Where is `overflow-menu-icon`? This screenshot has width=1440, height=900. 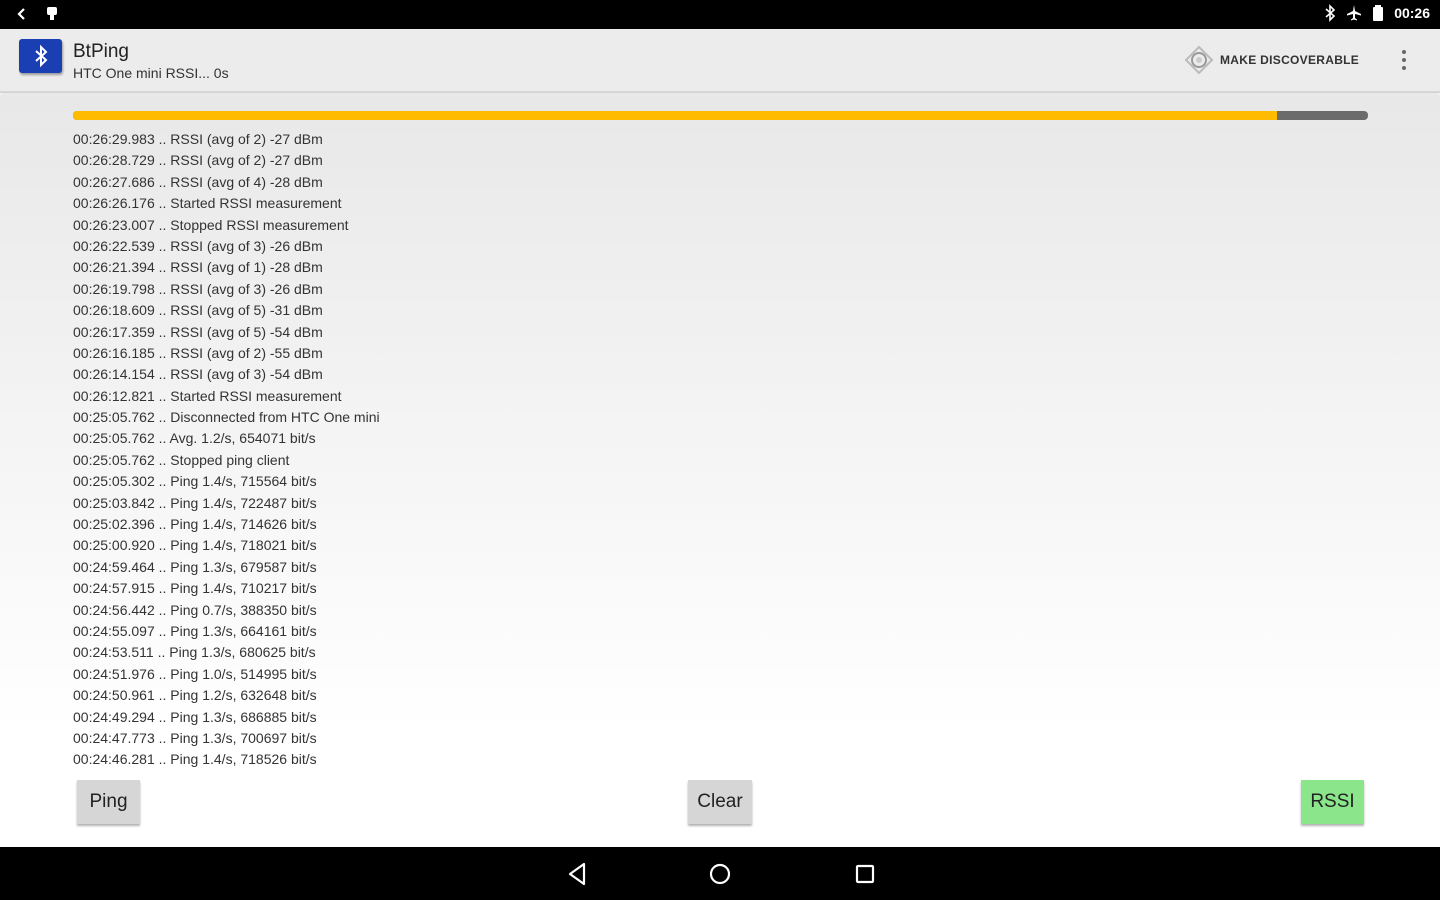
overflow-menu-icon is located at coordinates (1404, 60).